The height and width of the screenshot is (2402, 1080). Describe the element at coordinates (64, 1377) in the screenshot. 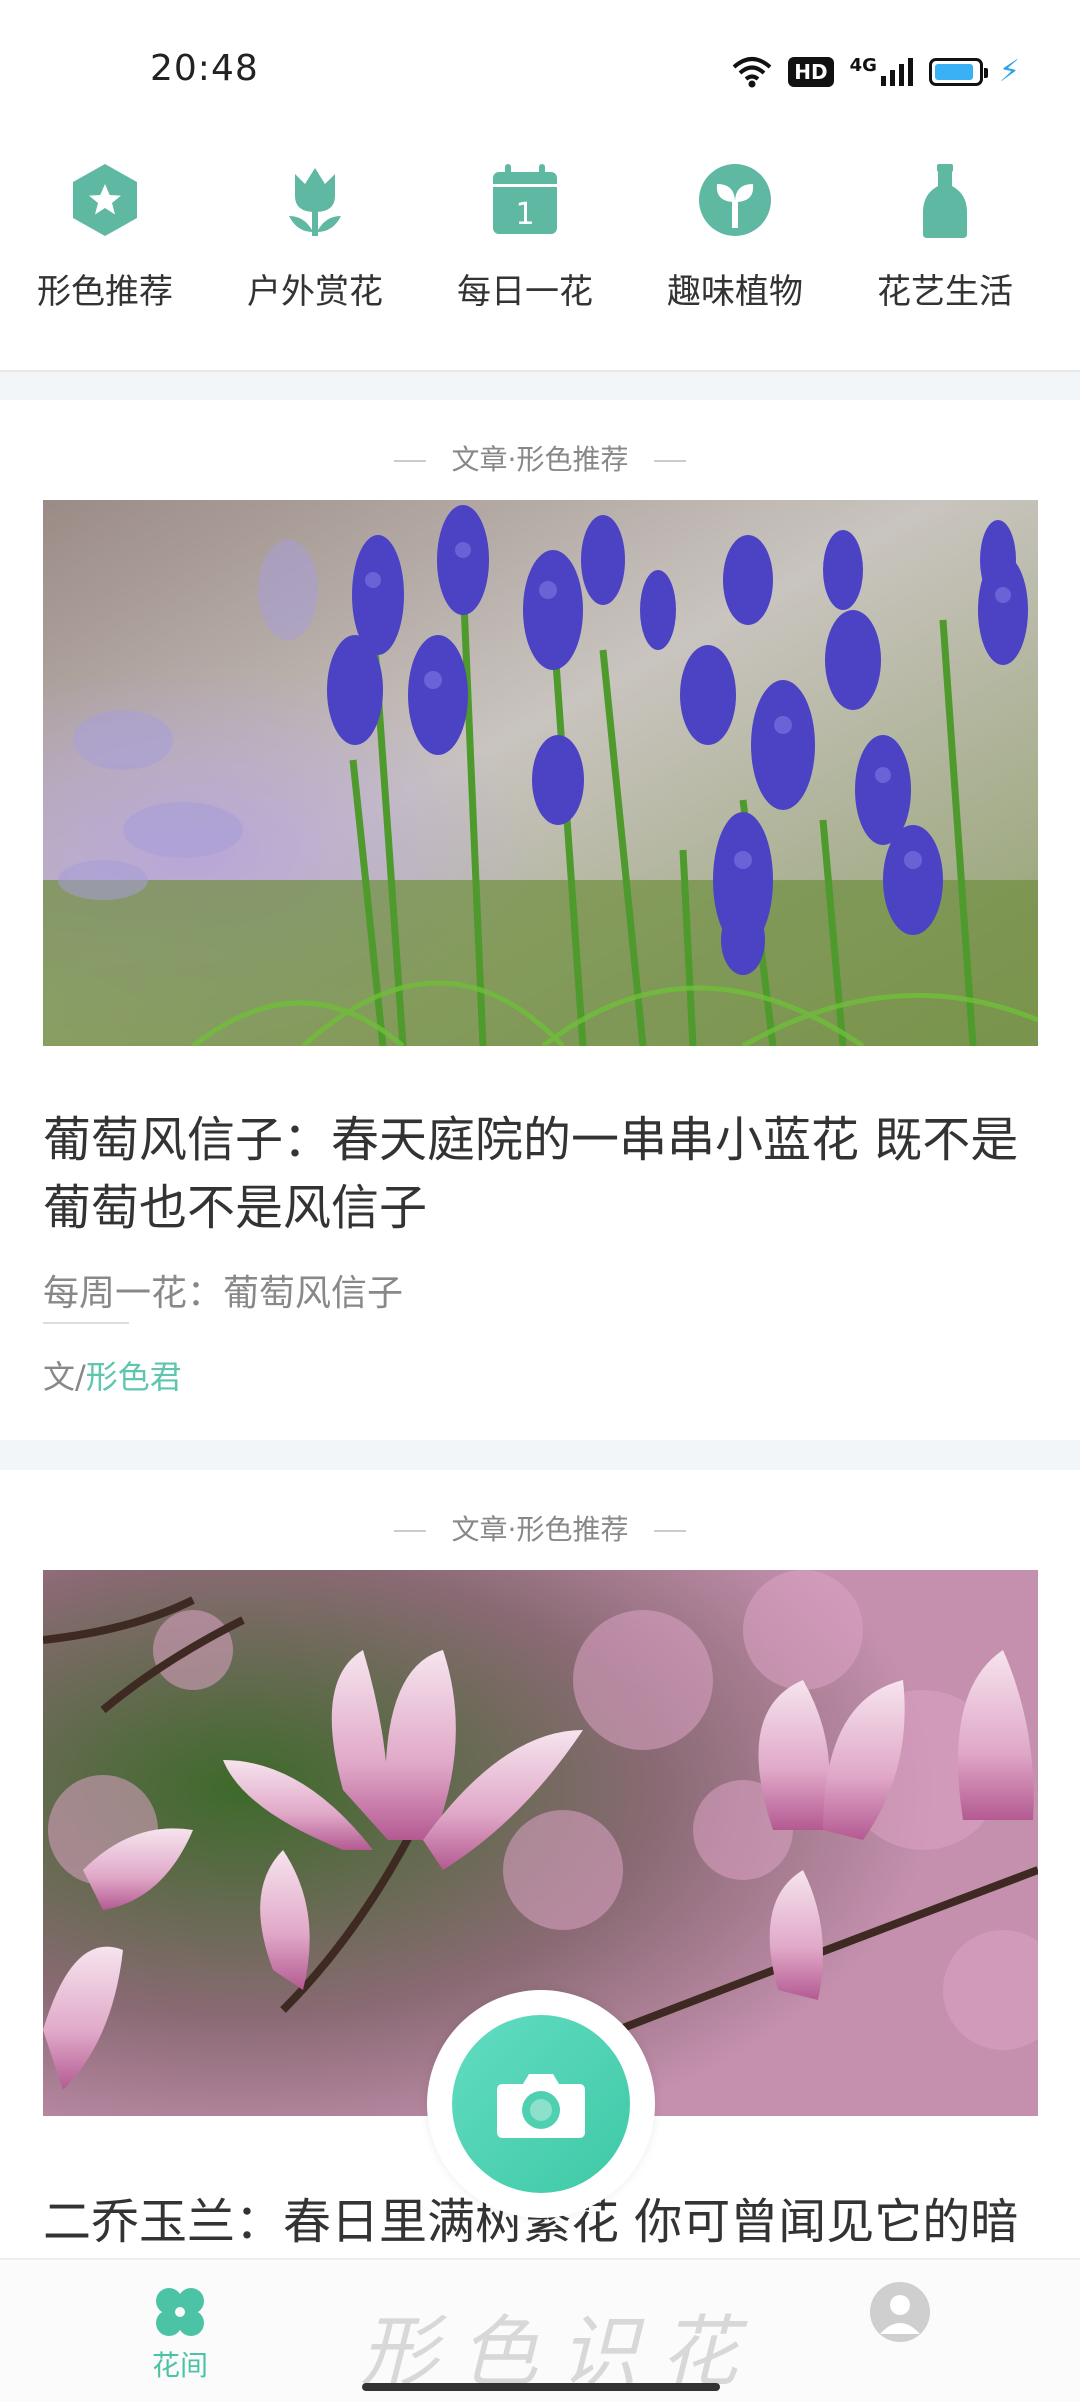

I see `author-prefix: 文/` at that location.